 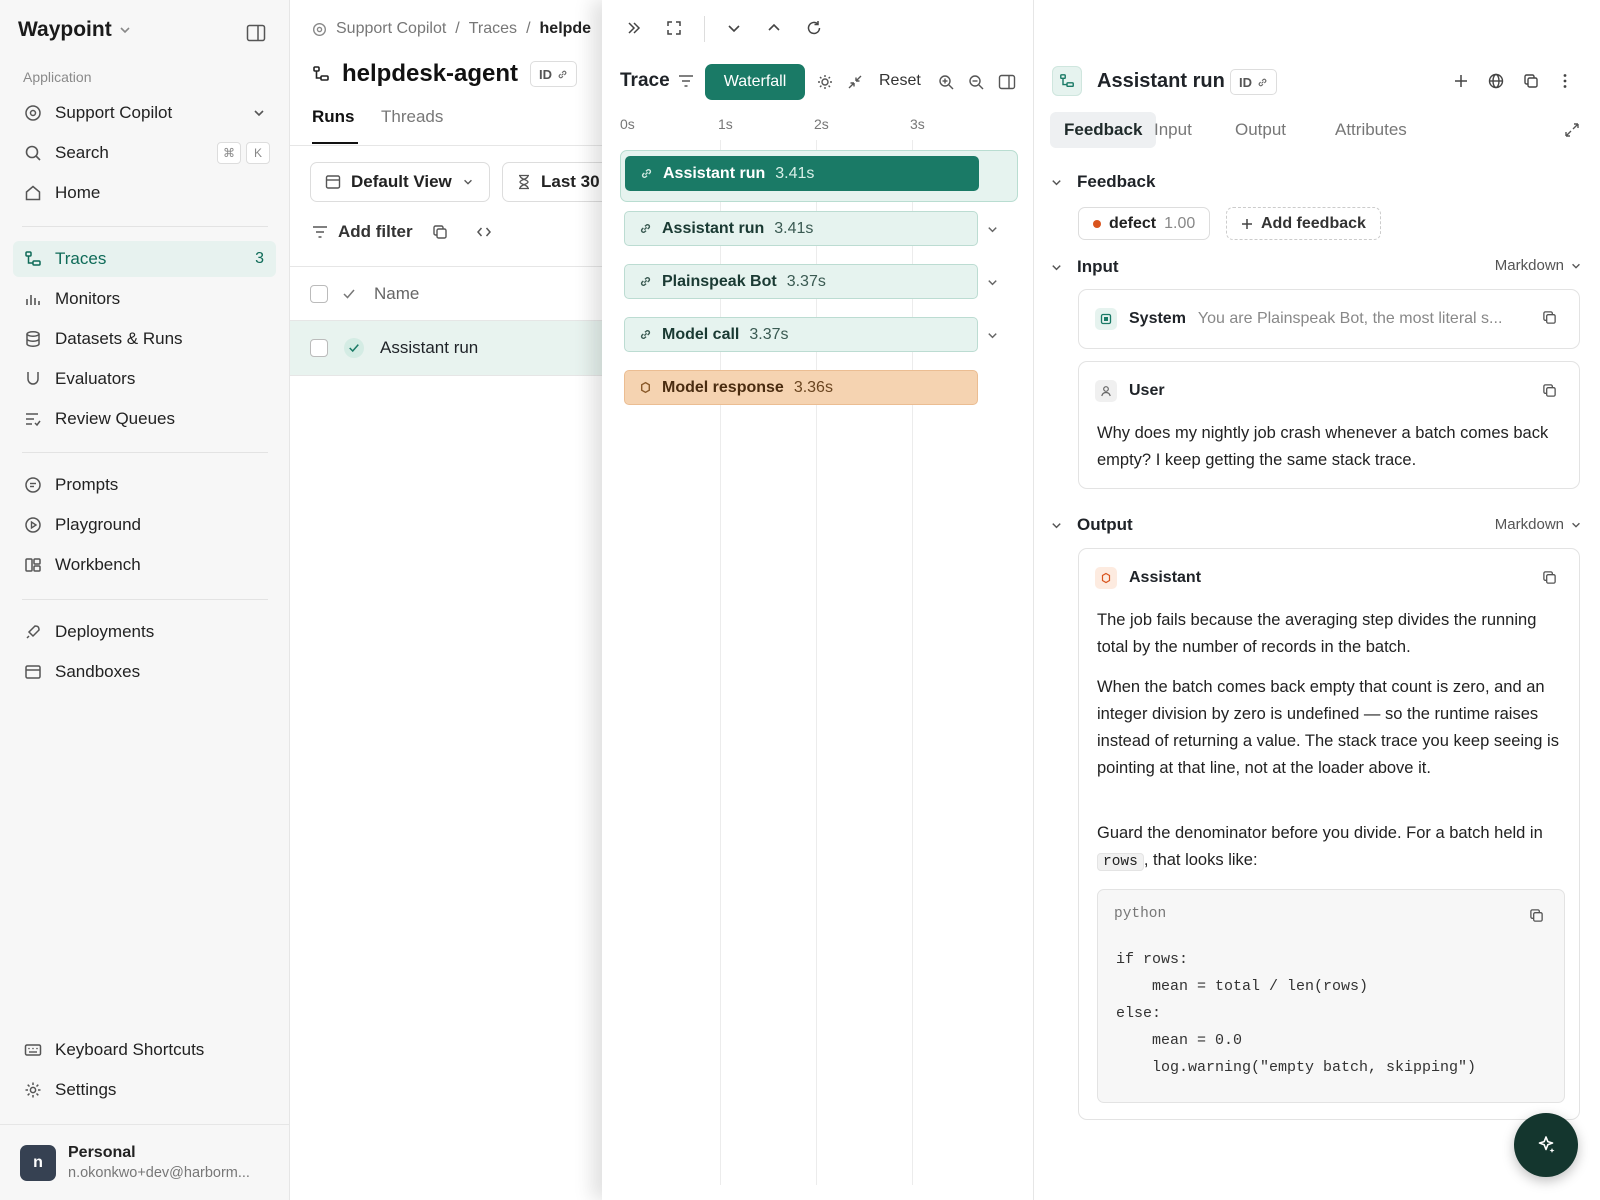 I want to click on collapse-icon, so click(x=855, y=82).